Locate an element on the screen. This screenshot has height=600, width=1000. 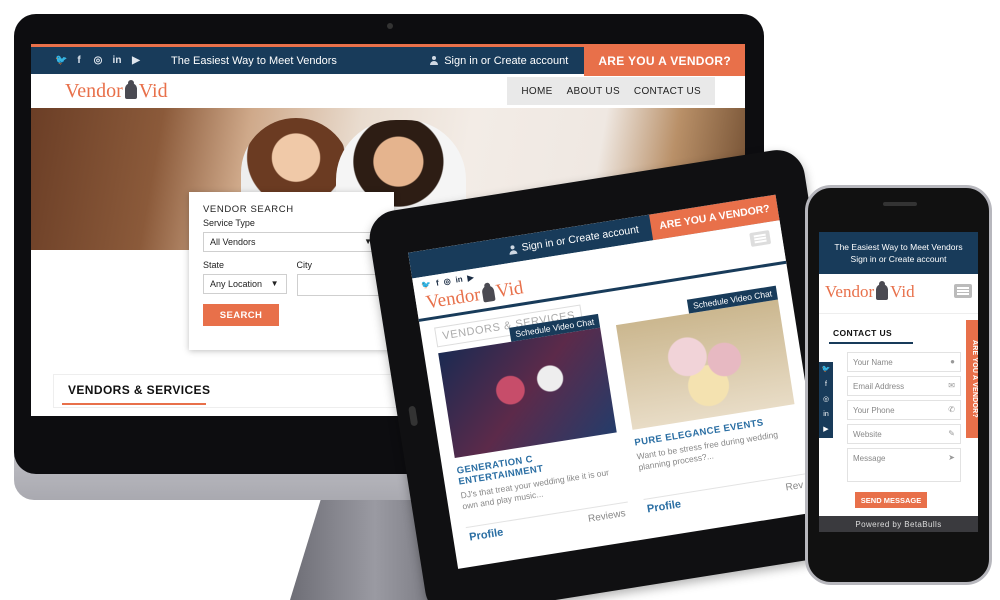
tablet-home-button is located at coordinates (413, 416).